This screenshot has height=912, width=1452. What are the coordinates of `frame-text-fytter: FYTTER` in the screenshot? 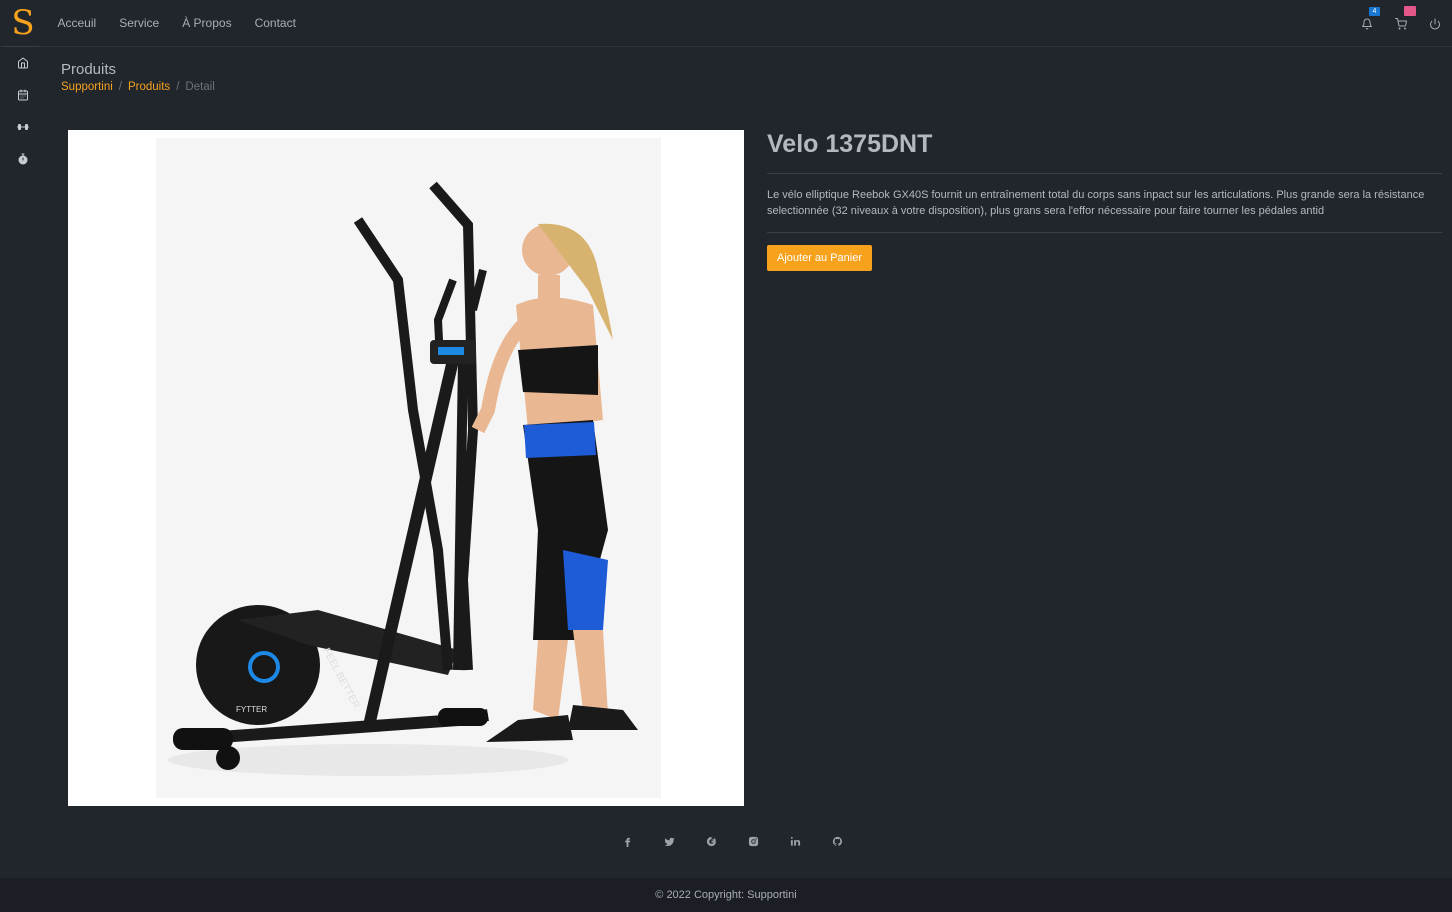 It's located at (251, 709).